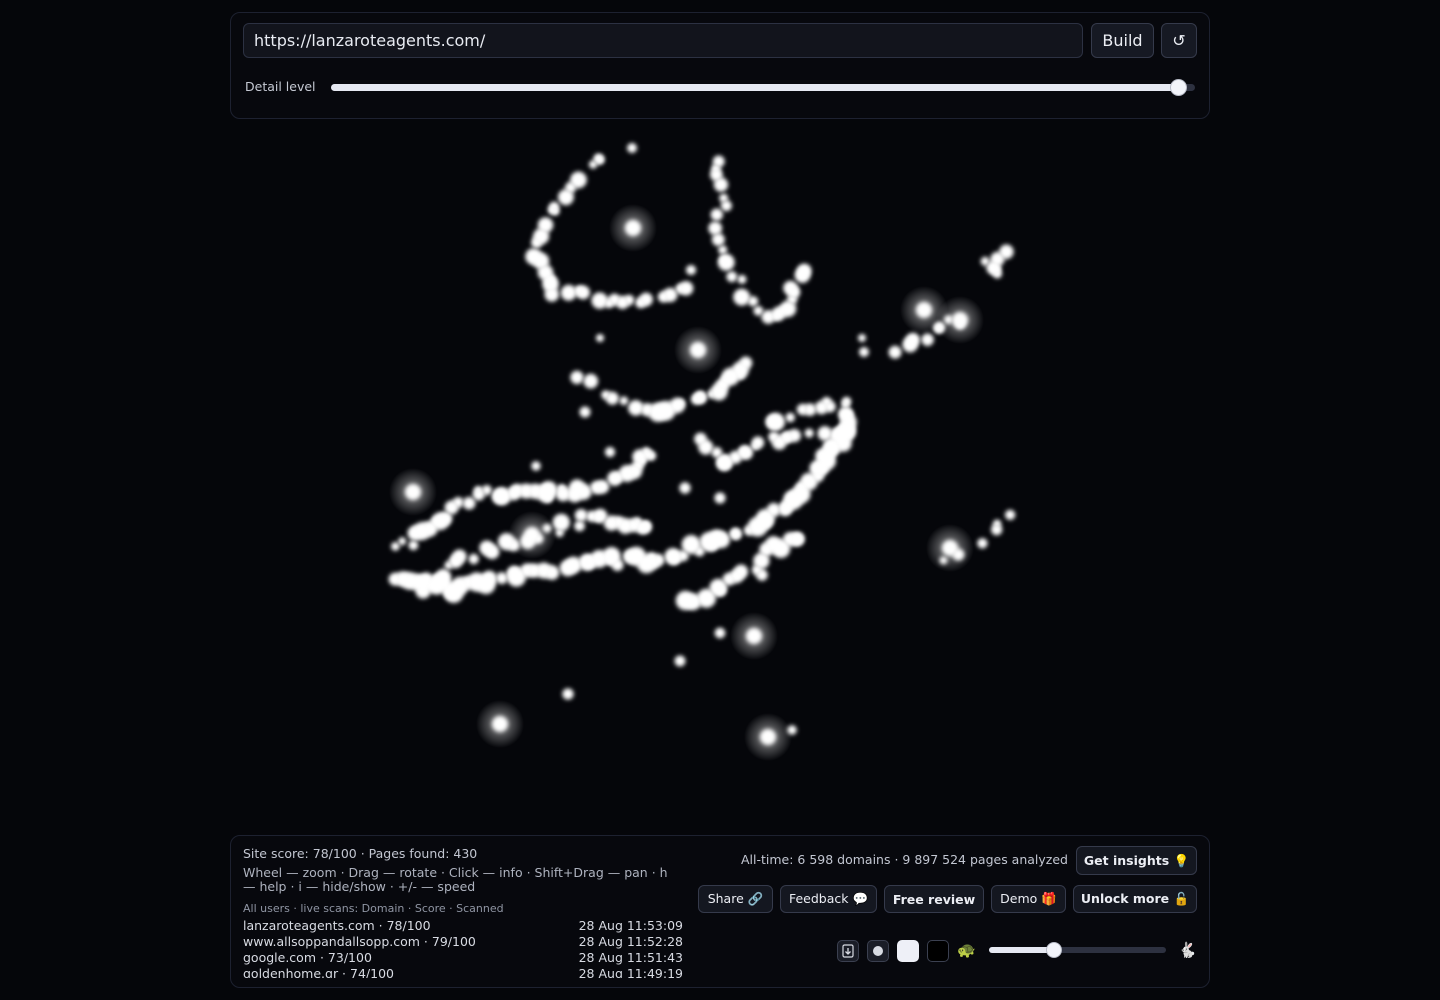  I want to click on build-button: Build, so click(1122, 40).